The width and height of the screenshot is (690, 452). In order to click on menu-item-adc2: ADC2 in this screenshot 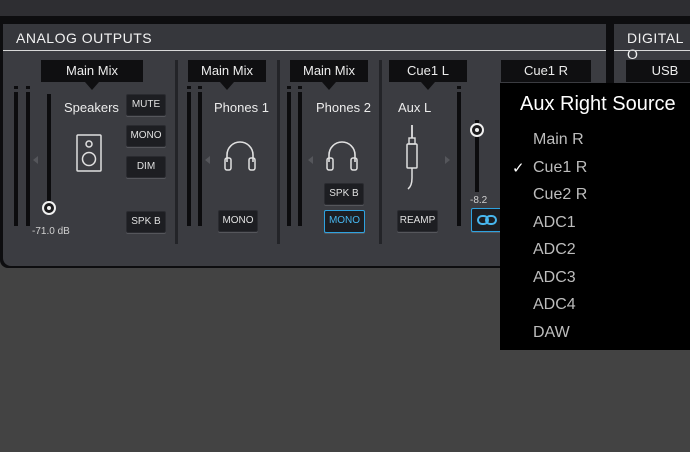, I will do `click(554, 250)`.